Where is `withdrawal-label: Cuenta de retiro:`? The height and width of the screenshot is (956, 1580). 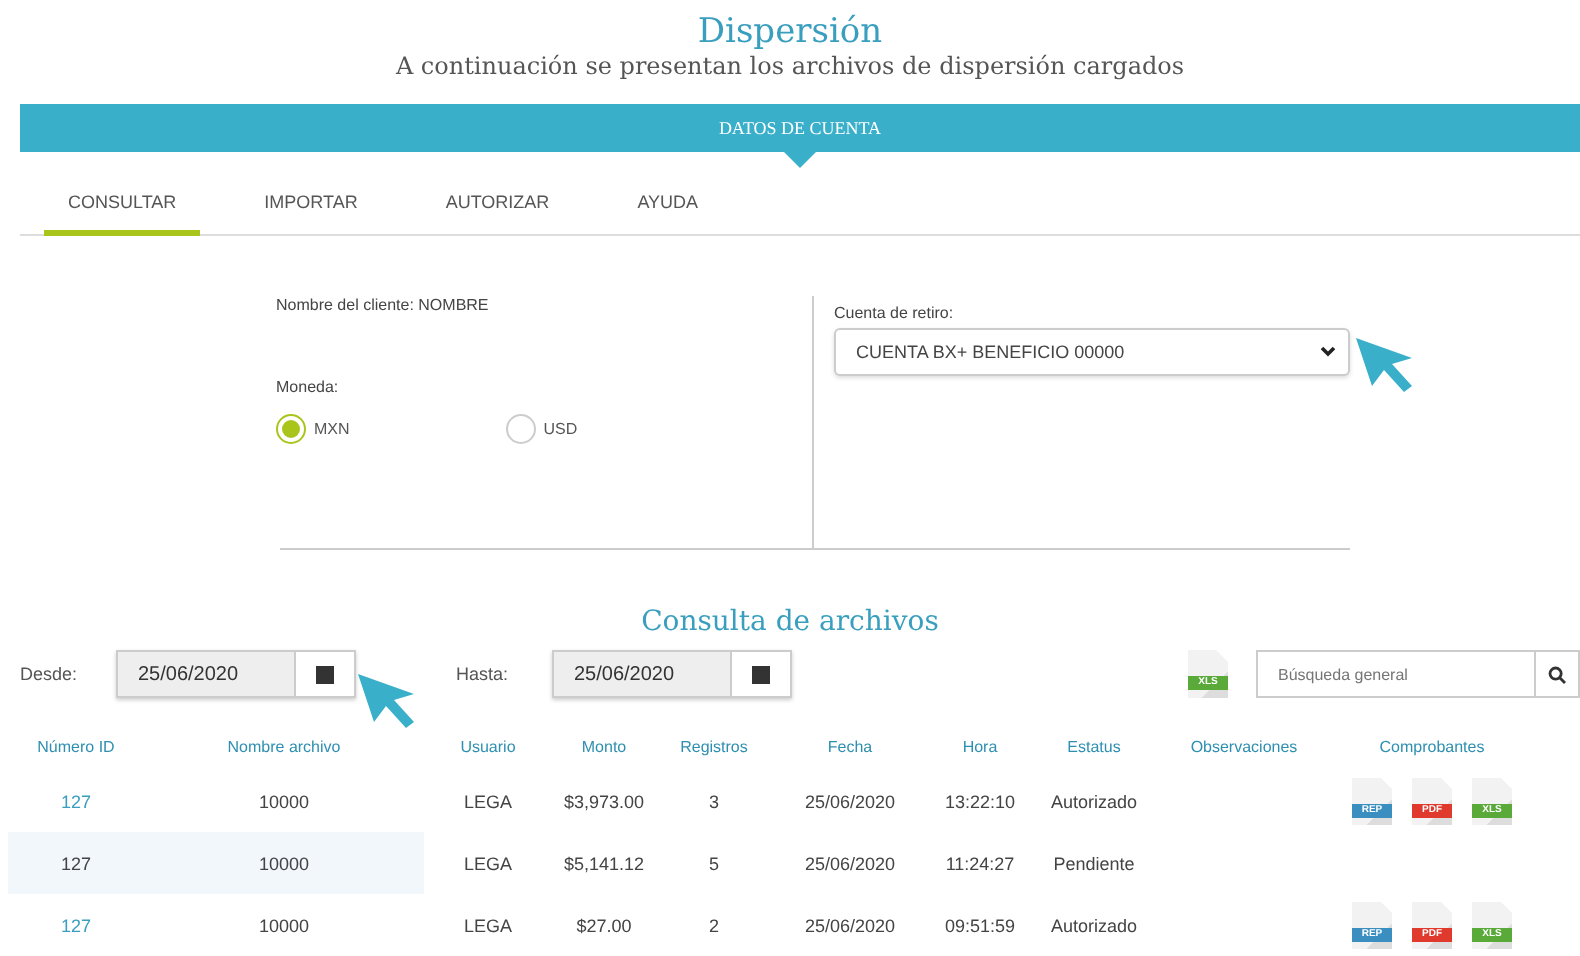 withdrawal-label: Cuenta de retiro: is located at coordinates (895, 313).